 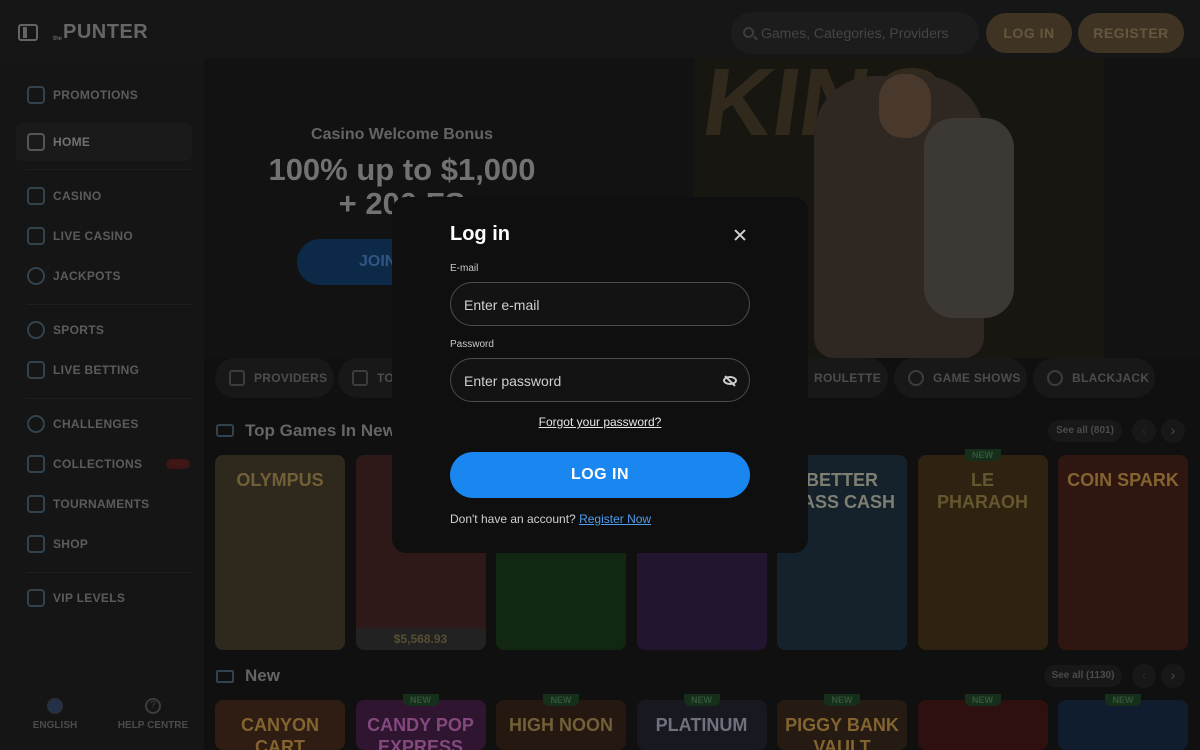 I want to click on modal-title: Log in, so click(x=480, y=234).